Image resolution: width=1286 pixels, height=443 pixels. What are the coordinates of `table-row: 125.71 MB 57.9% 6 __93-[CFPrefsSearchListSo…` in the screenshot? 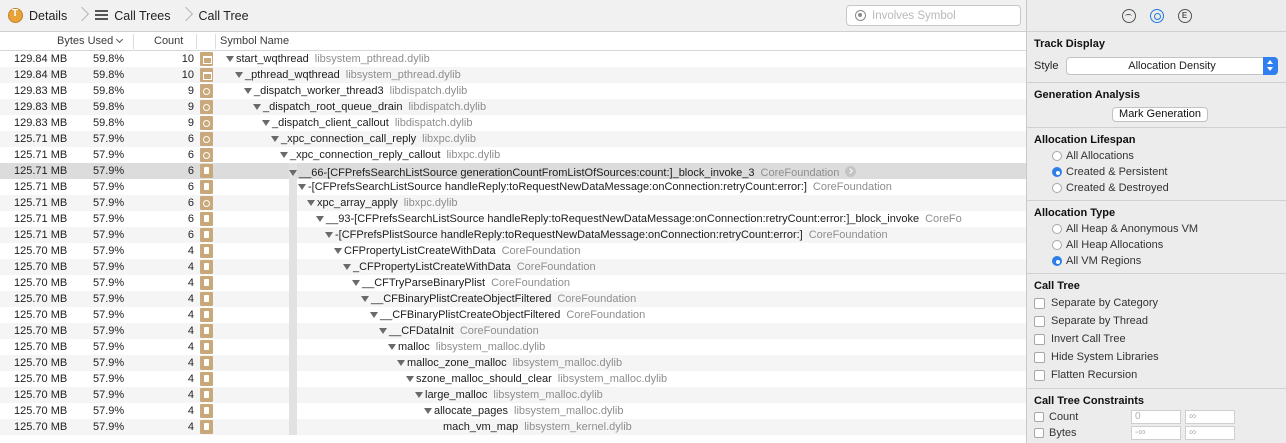 It's located at (513, 219).